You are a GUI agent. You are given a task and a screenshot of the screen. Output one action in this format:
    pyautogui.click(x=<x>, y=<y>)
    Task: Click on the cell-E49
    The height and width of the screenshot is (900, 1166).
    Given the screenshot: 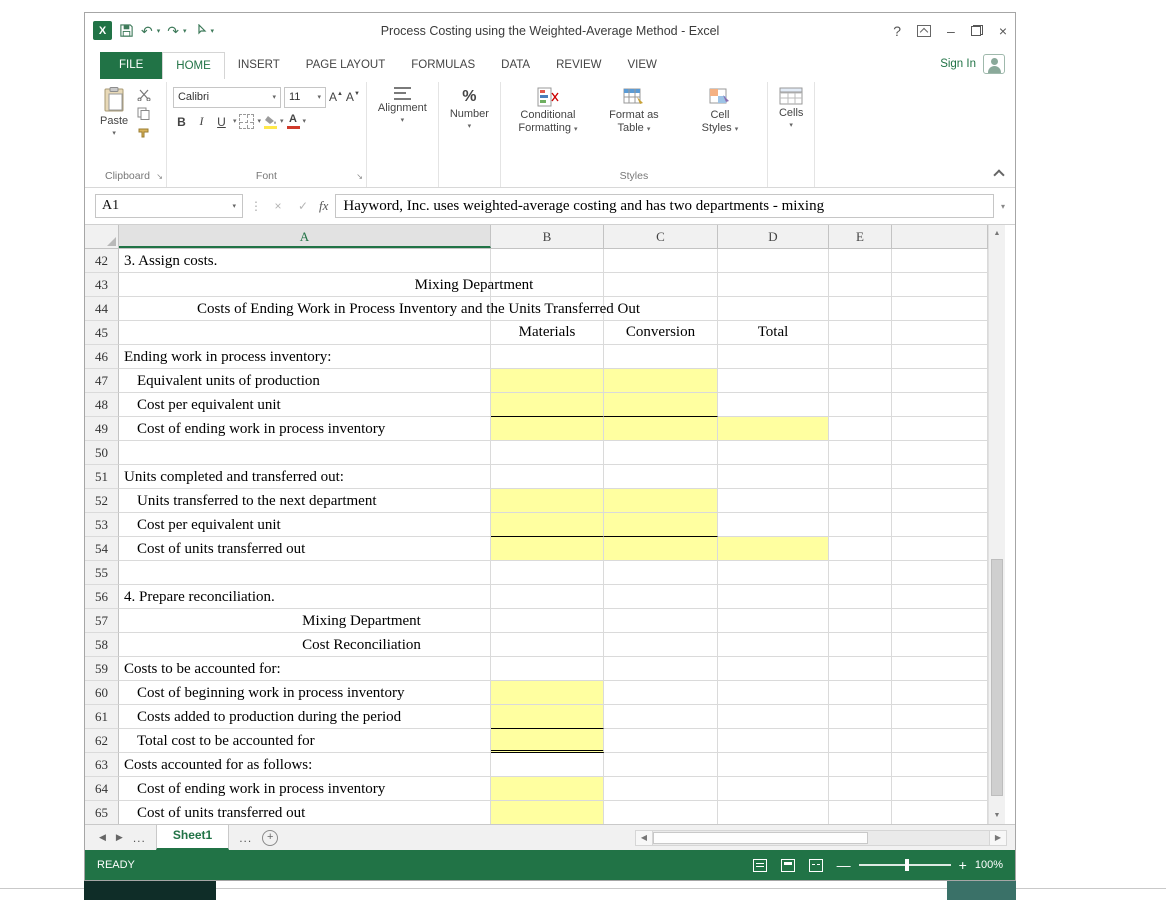 What is the action you would take?
    pyautogui.click(x=860, y=429)
    